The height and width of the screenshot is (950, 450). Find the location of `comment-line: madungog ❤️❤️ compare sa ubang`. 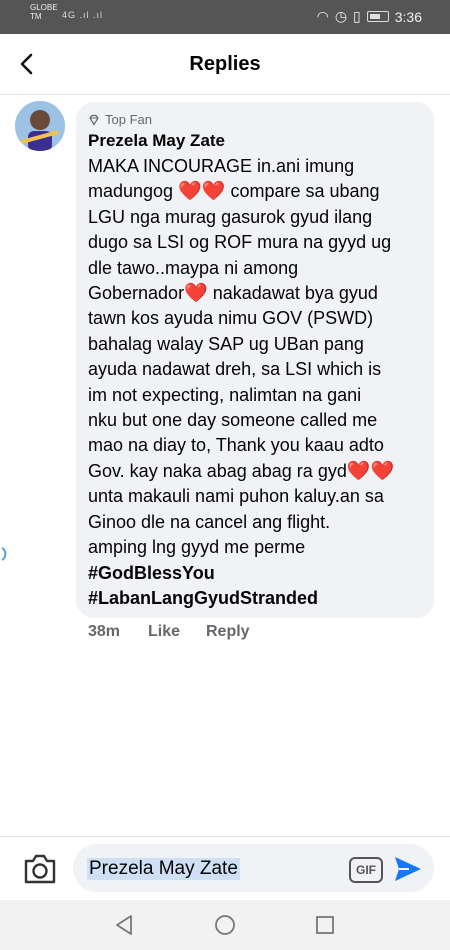

comment-line: madungog ❤️❤️ compare sa ubang is located at coordinates (234, 192).